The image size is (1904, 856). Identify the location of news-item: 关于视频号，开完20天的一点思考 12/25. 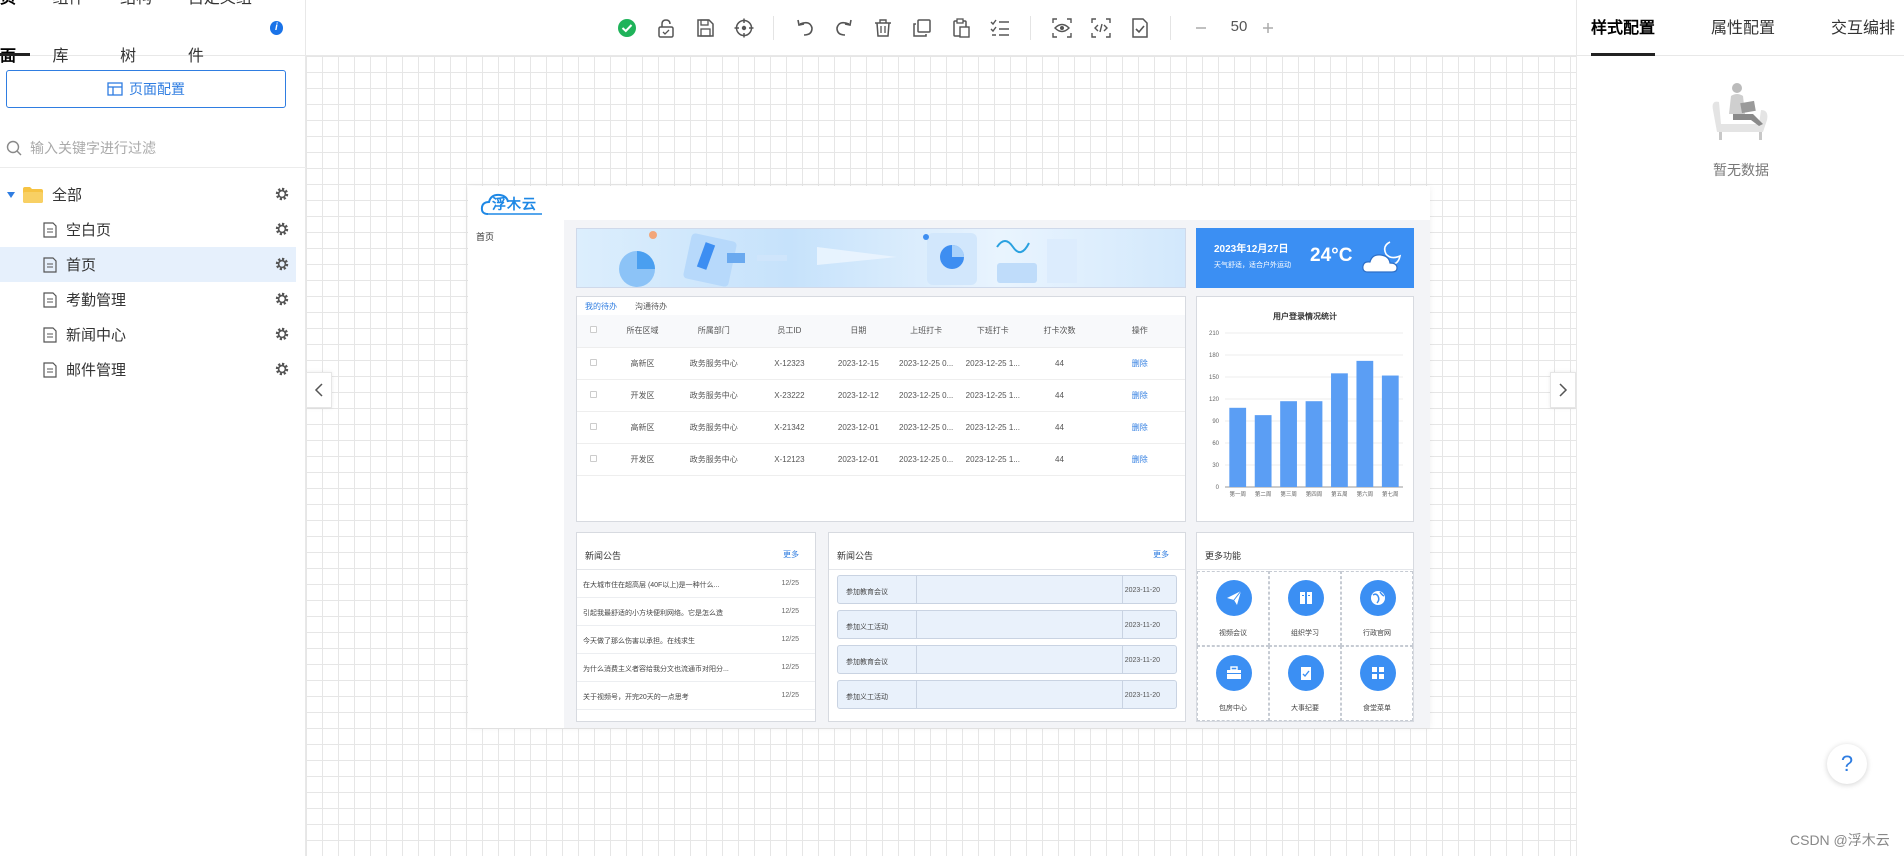
(696, 696).